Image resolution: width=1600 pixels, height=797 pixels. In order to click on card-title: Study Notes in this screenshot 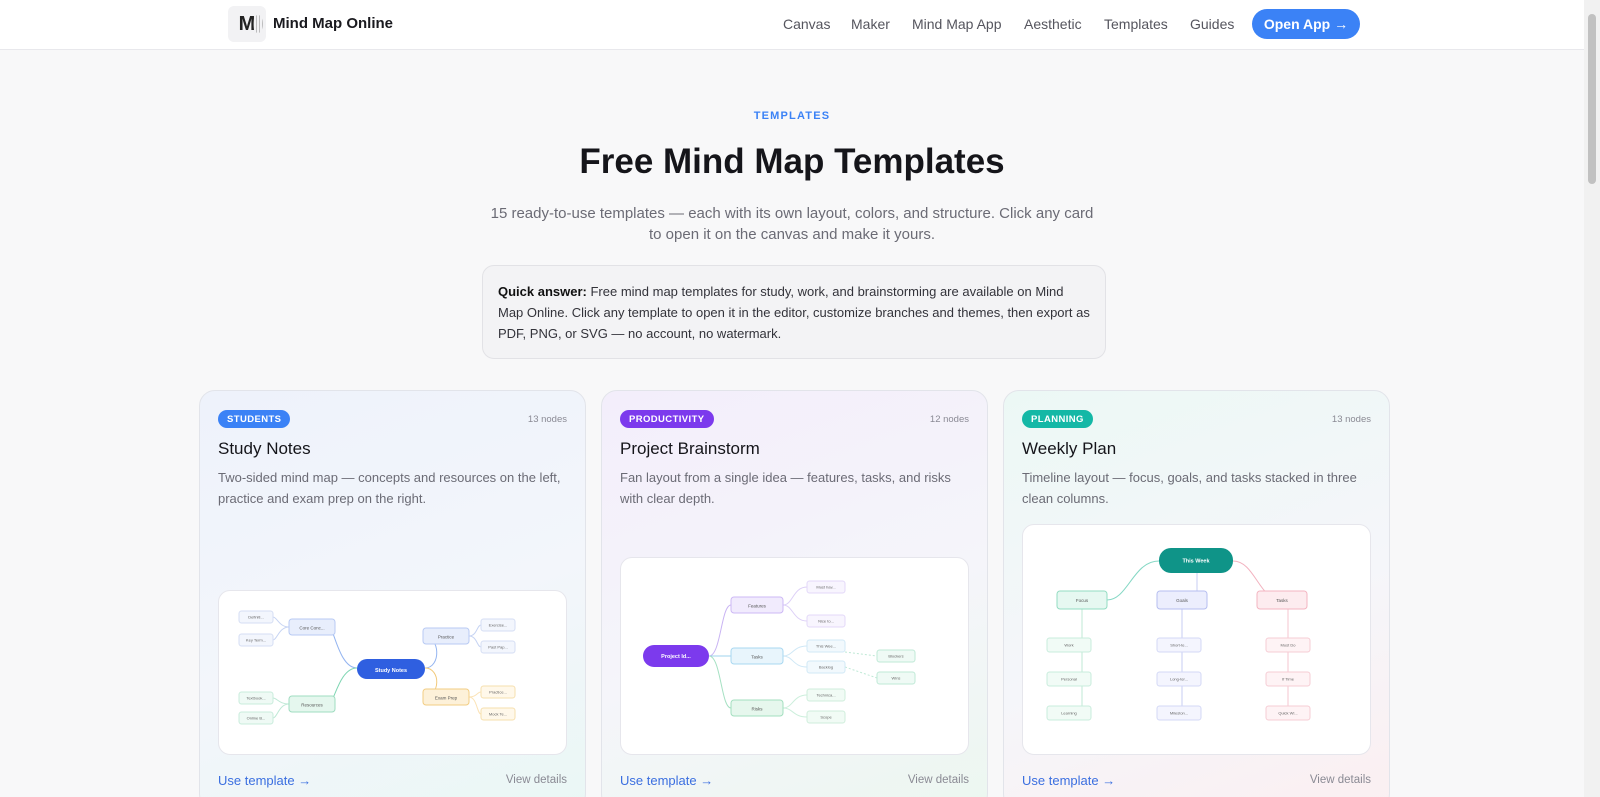, I will do `click(264, 448)`.